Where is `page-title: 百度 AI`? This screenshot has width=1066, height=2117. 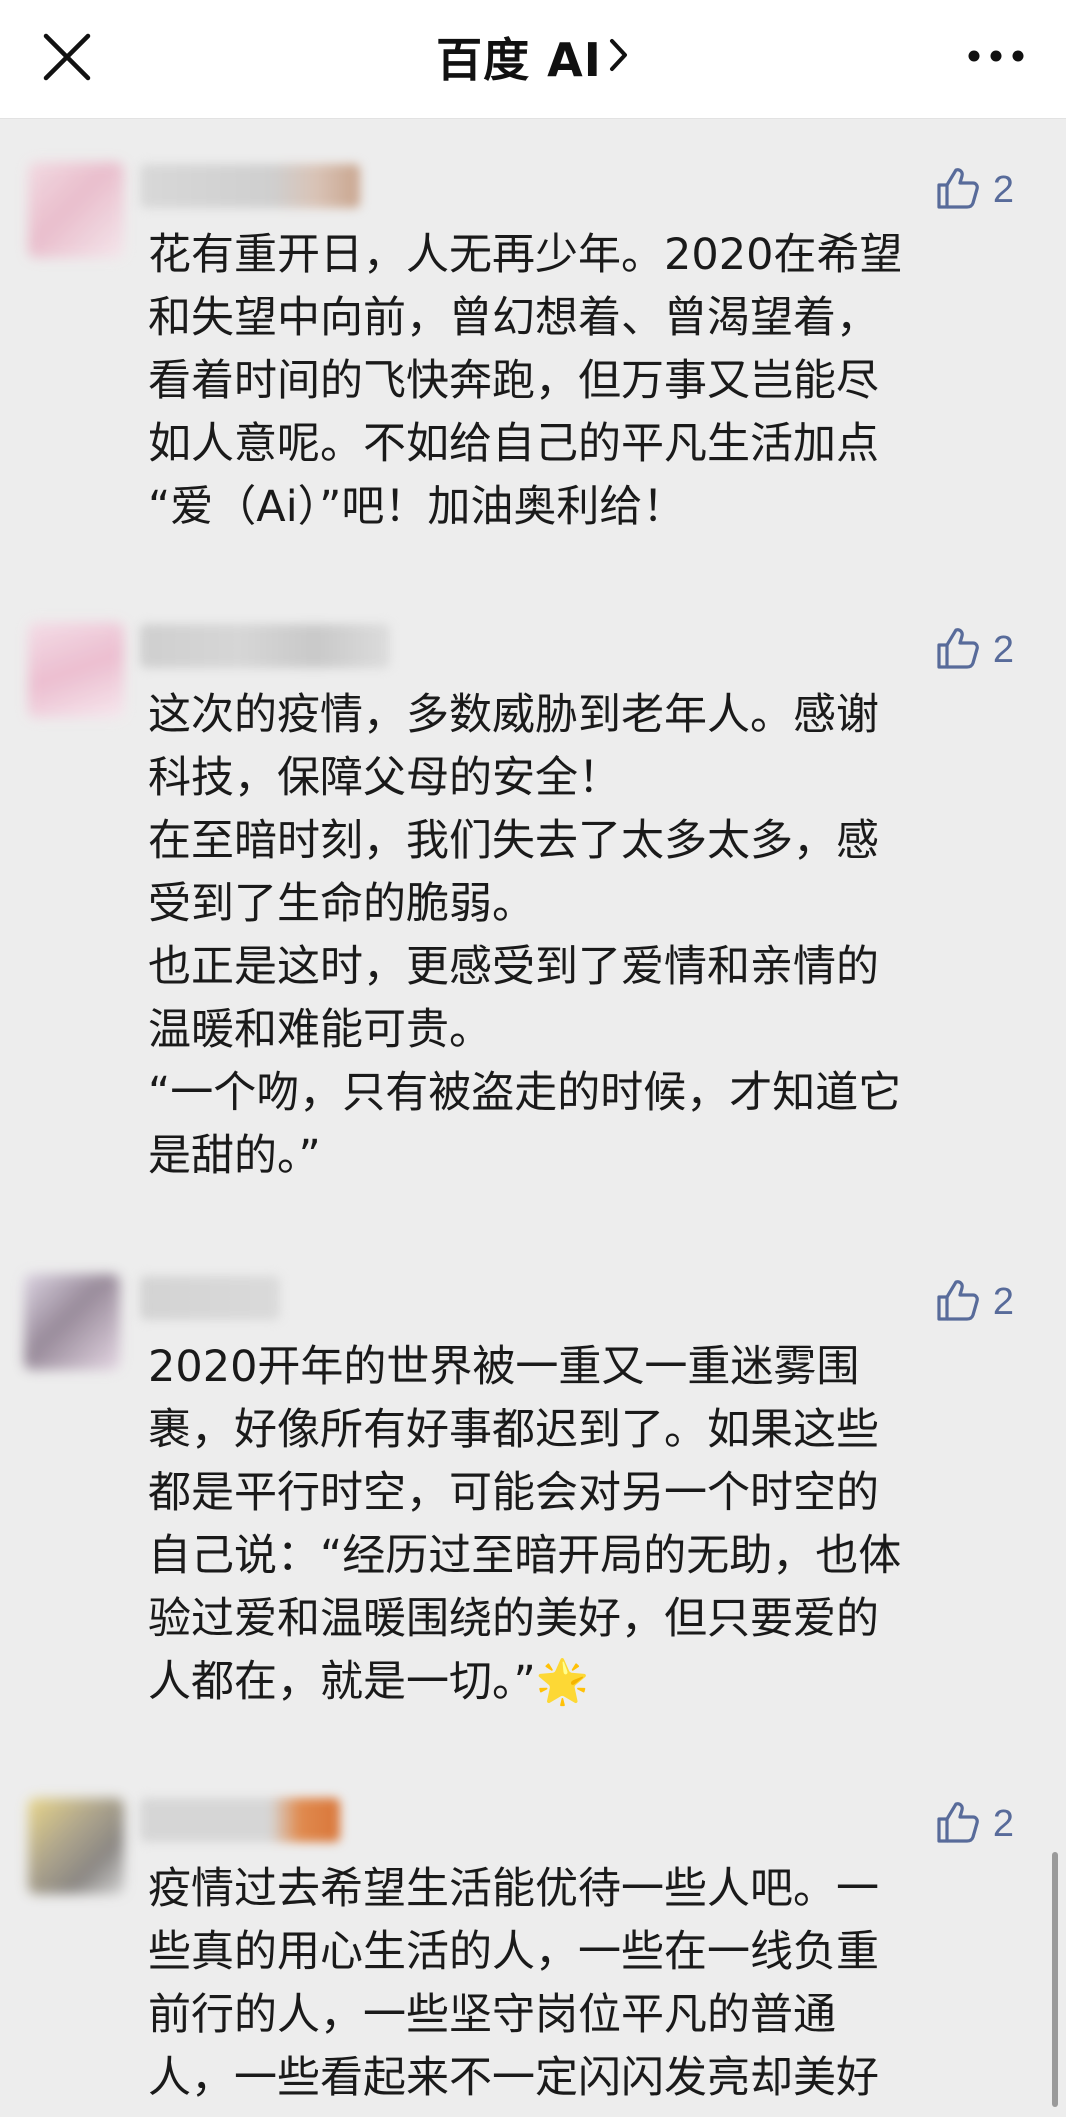 page-title: 百度 AI is located at coordinates (519, 60).